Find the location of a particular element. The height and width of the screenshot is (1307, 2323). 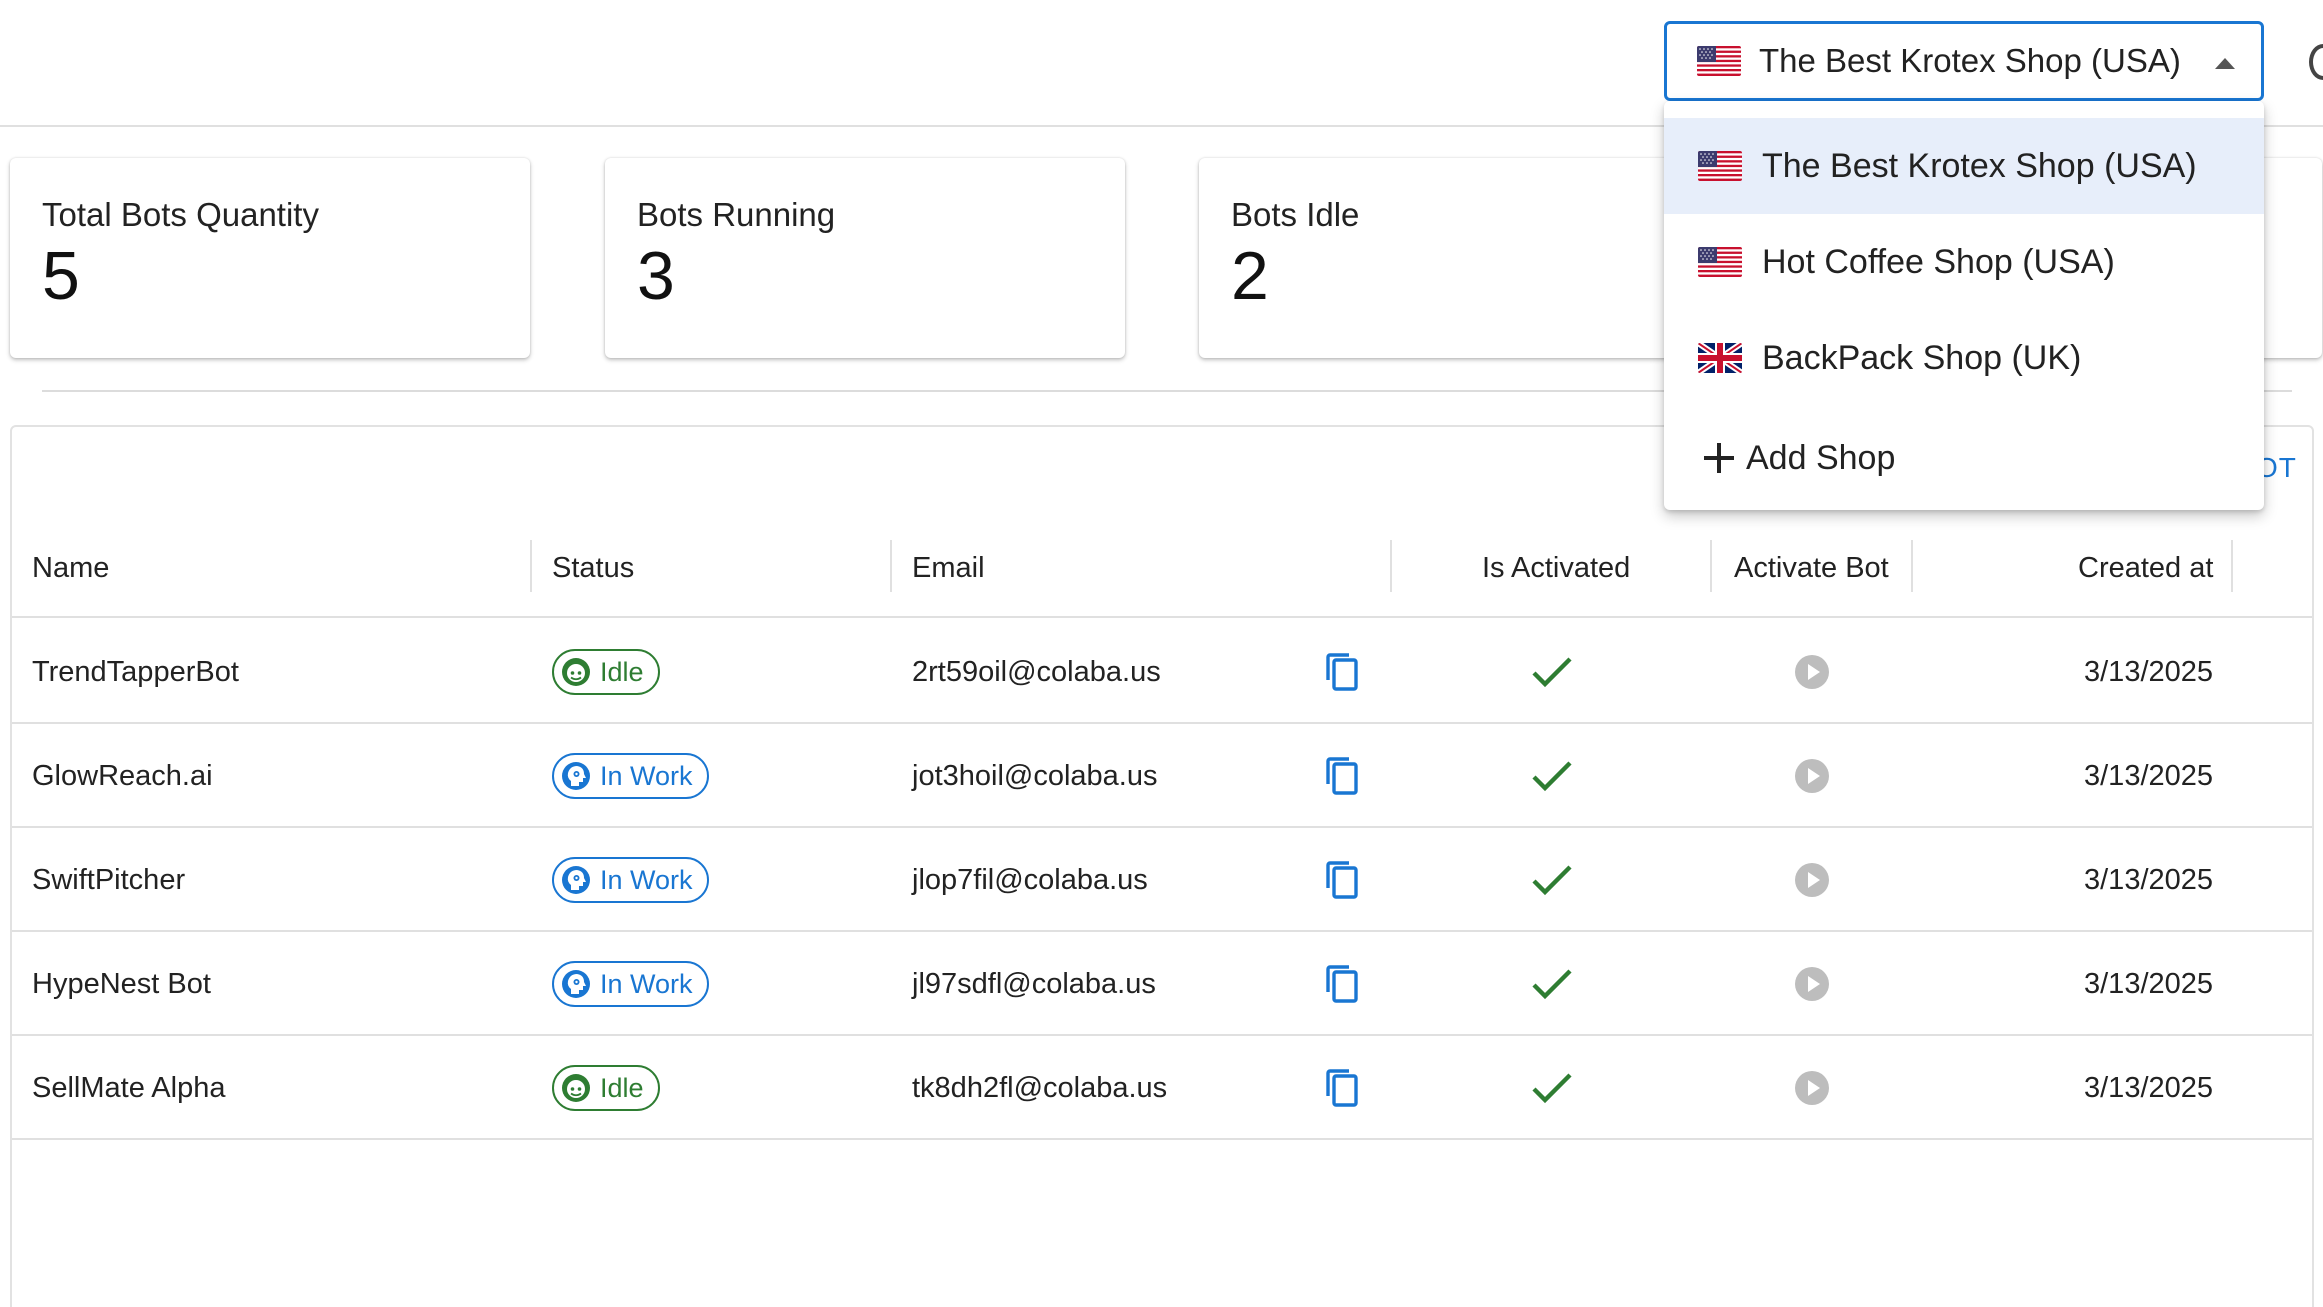

bot-email: jot3hoil@colaba.us is located at coordinates (1035, 775).